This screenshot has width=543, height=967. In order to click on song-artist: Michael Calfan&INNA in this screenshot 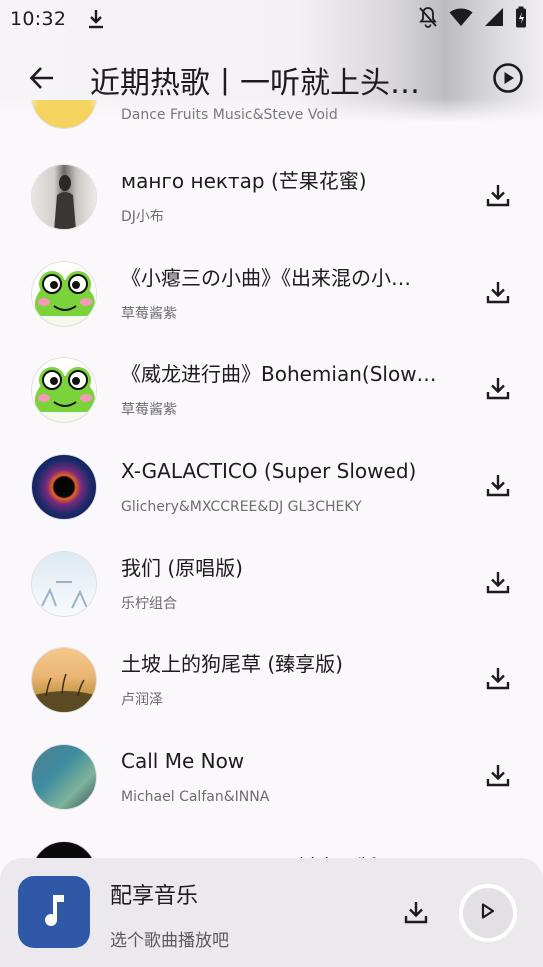, I will do `click(195, 797)`.